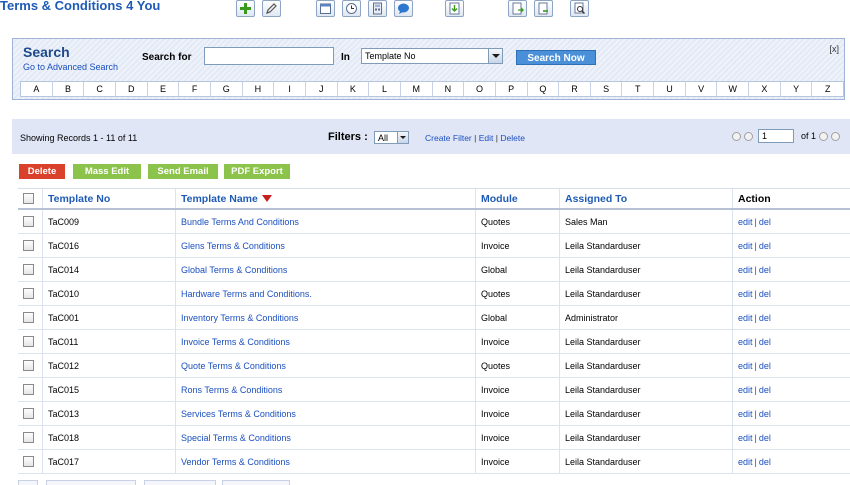 The width and height of the screenshot is (850, 485). I want to click on alpha-letter-q: Q, so click(544, 89).